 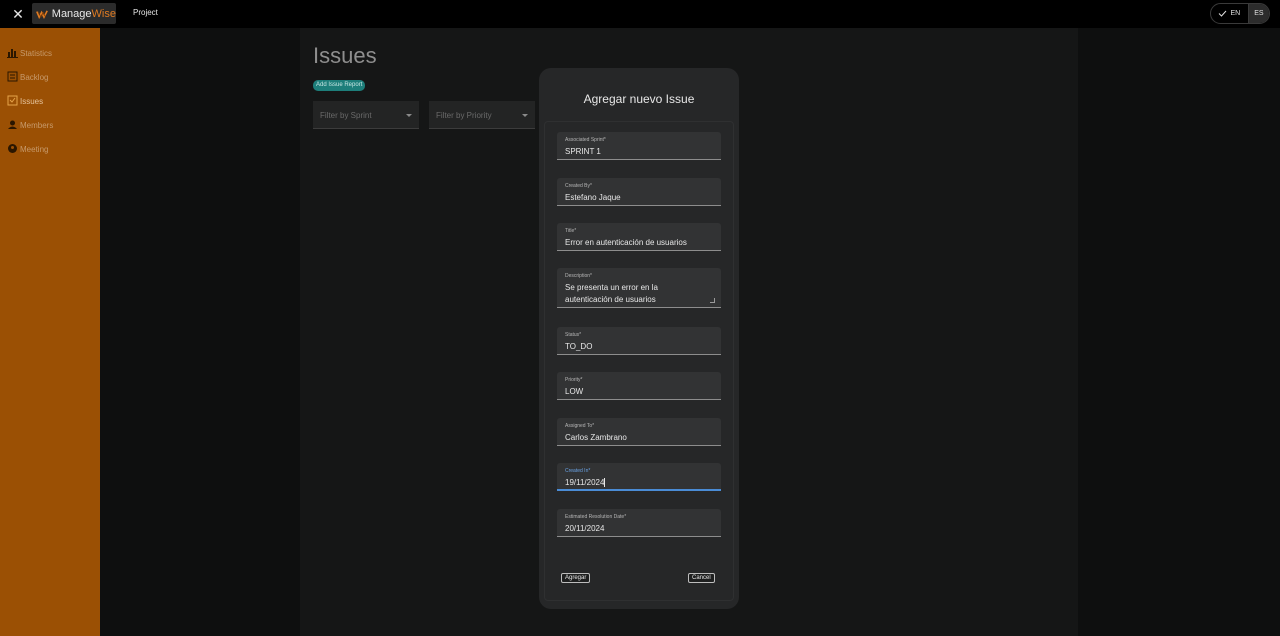 I want to click on field-value: Carlos Zambrano, so click(x=596, y=437).